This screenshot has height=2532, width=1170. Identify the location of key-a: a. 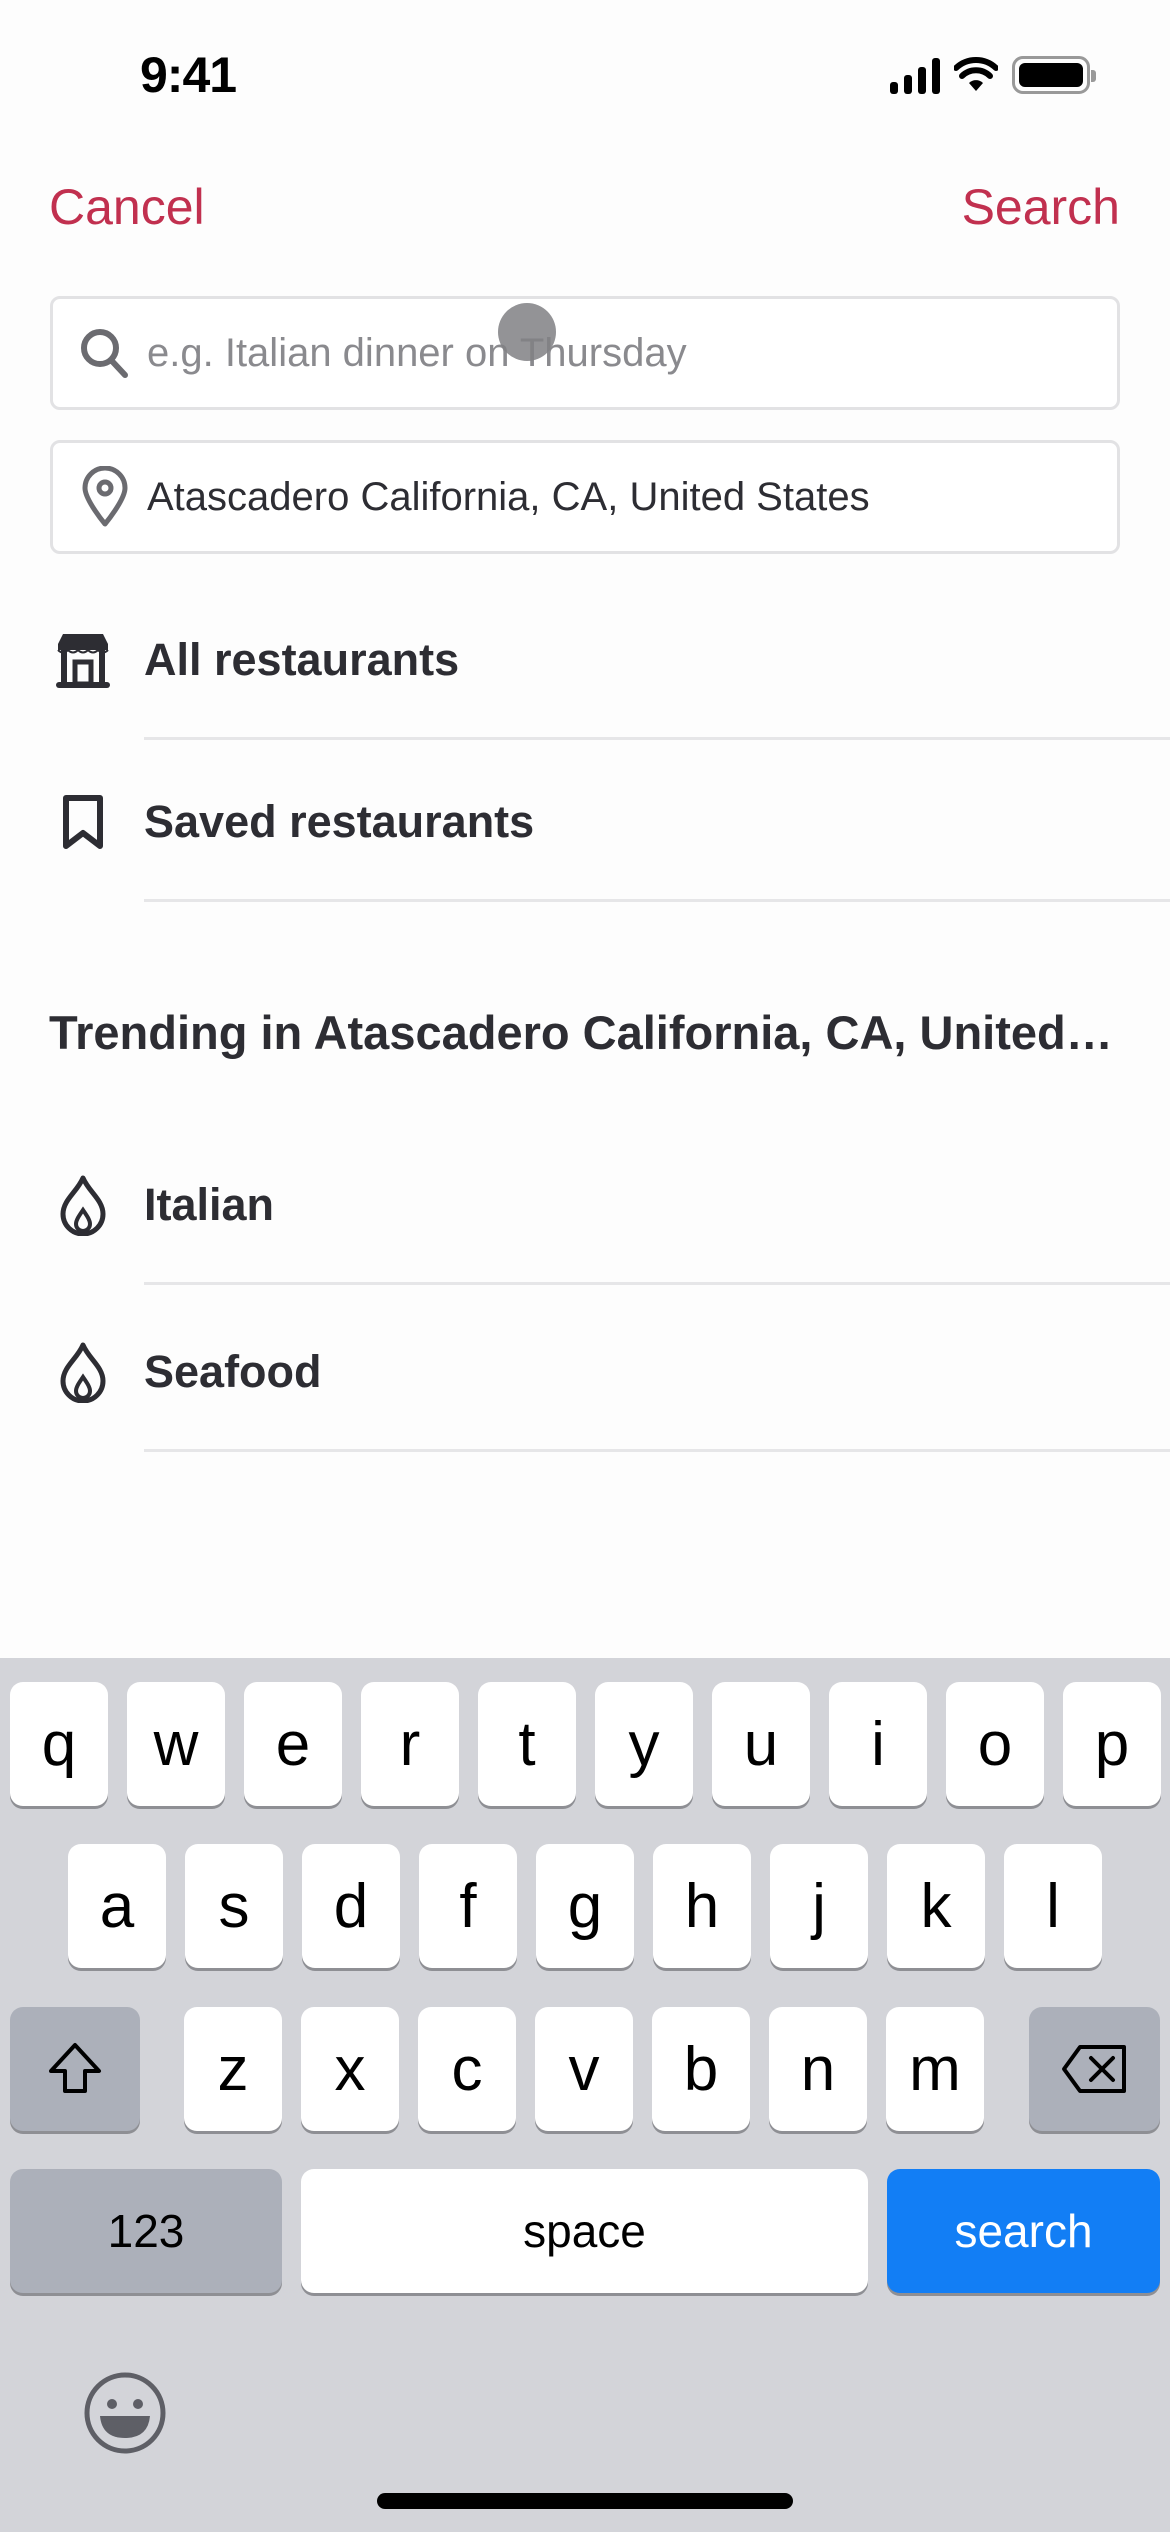
(117, 1906).